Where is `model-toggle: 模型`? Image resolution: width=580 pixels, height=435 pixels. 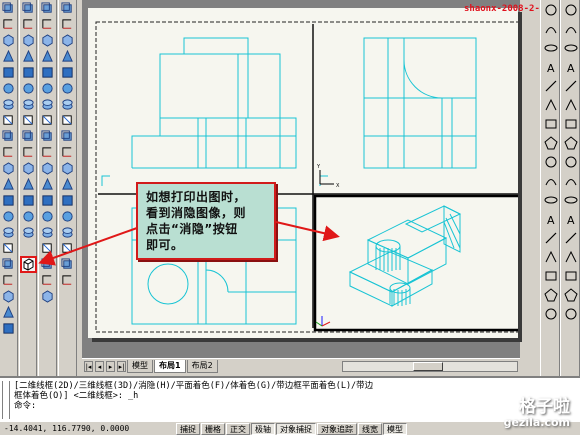
model-toggle: 模型 is located at coordinates (395, 428).